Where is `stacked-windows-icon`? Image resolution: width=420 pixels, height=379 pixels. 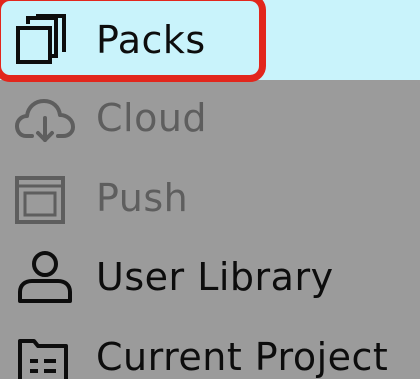
stacked-windows-icon is located at coordinates (46, 40).